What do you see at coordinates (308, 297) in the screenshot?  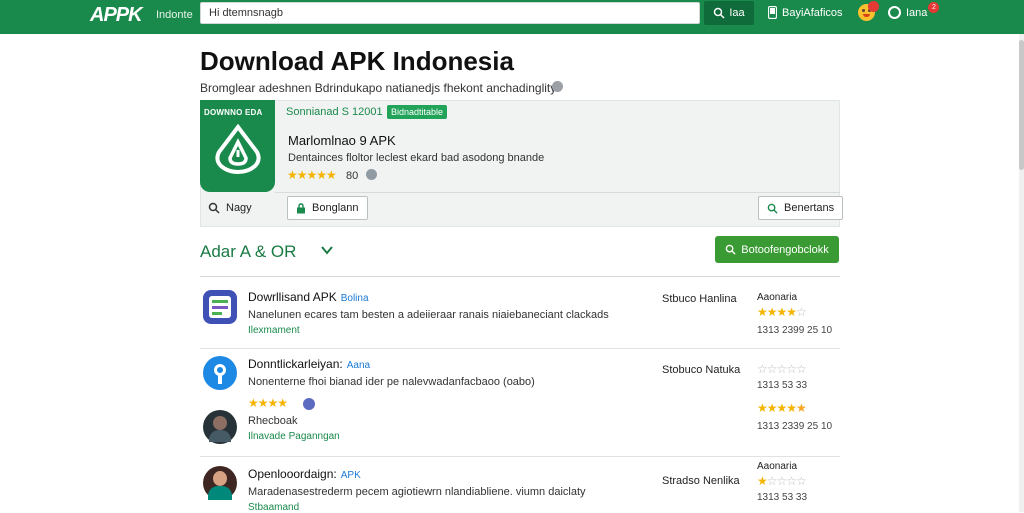 I see `list-item-title: Dowrllisand APK Bolina` at bounding box center [308, 297].